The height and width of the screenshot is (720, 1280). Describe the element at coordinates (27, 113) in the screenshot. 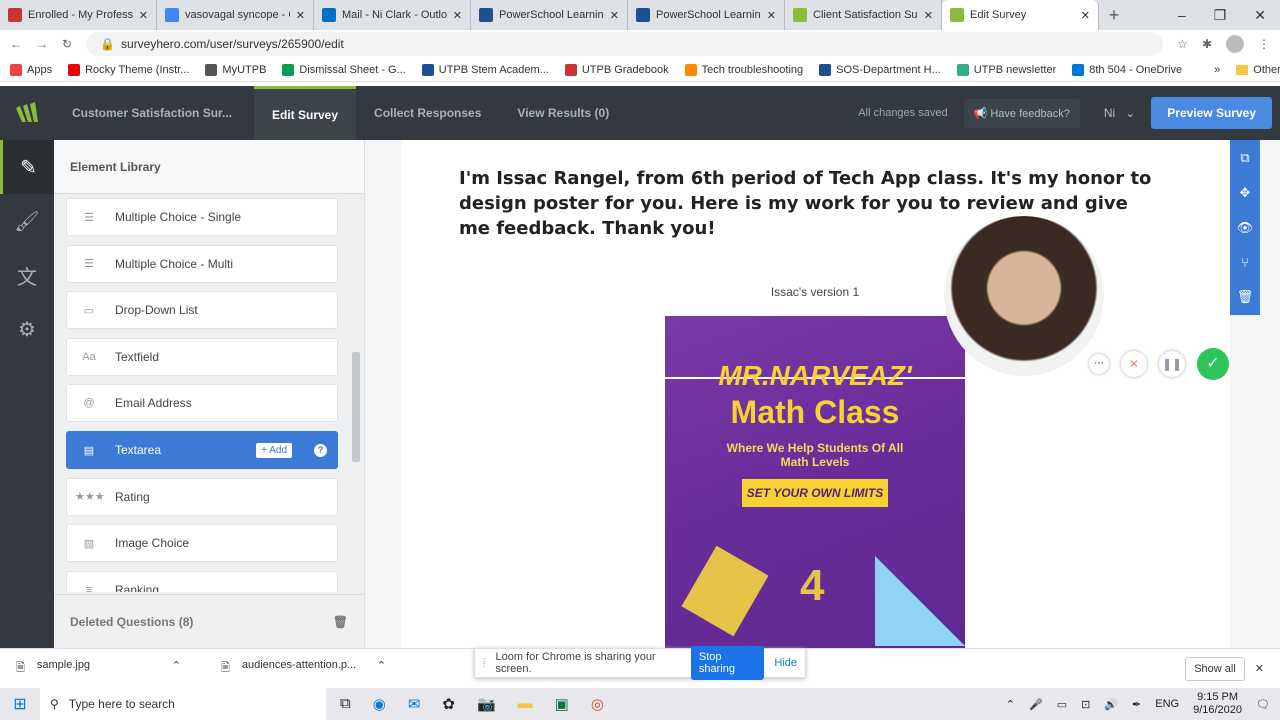

I see `surveyhero-logo` at that location.